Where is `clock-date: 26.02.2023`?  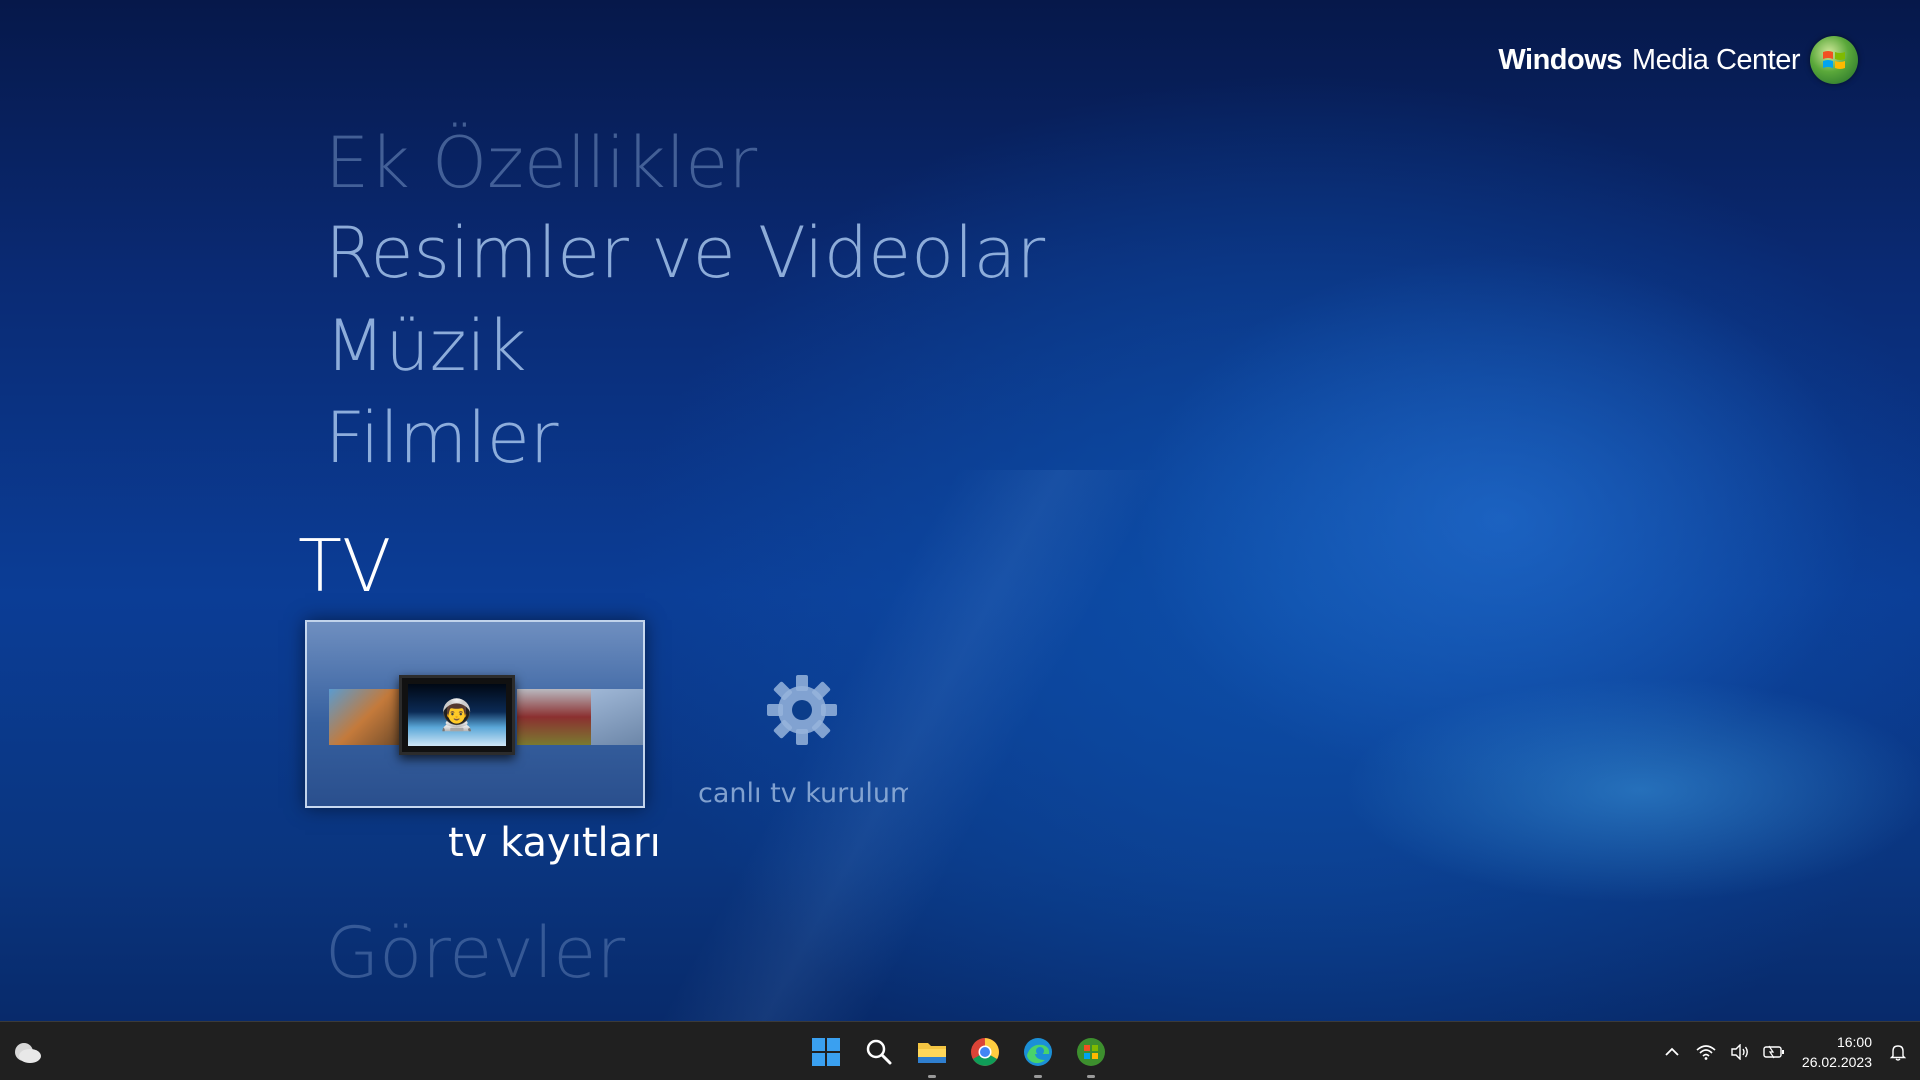 clock-date: 26.02.2023 is located at coordinates (1836, 1061).